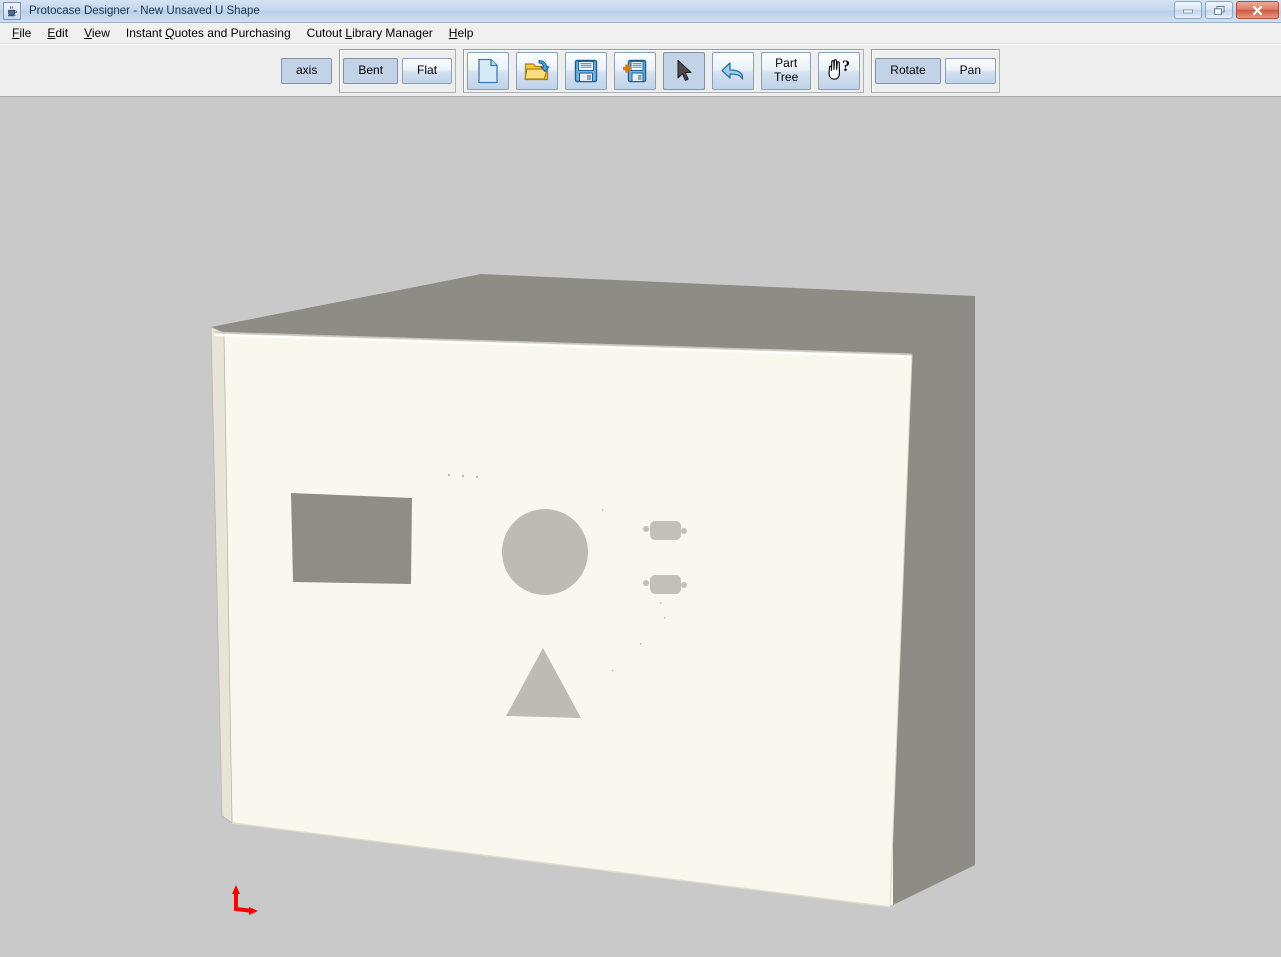 Image resolution: width=1281 pixels, height=957 pixels. I want to click on menu-view: View, so click(97, 33).